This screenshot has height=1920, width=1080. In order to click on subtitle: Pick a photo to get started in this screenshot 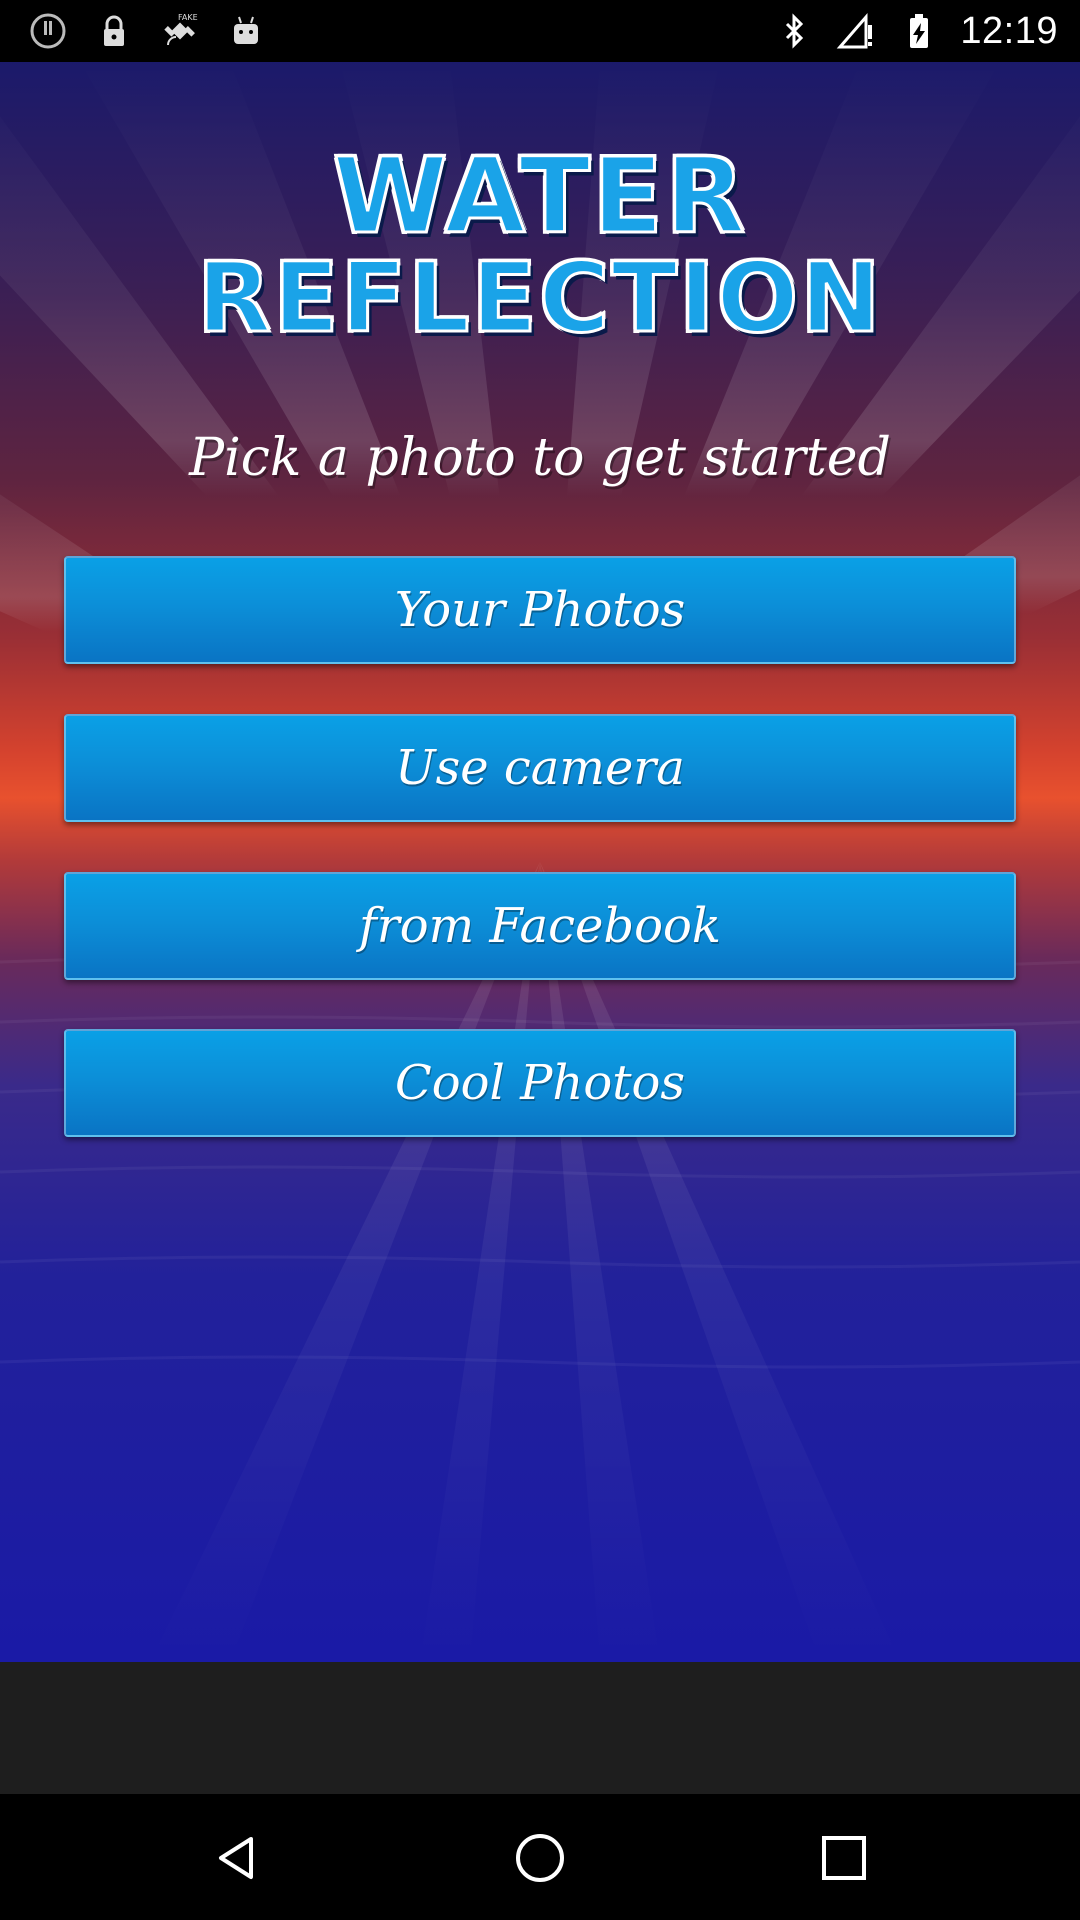, I will do `click(540, 458)`.